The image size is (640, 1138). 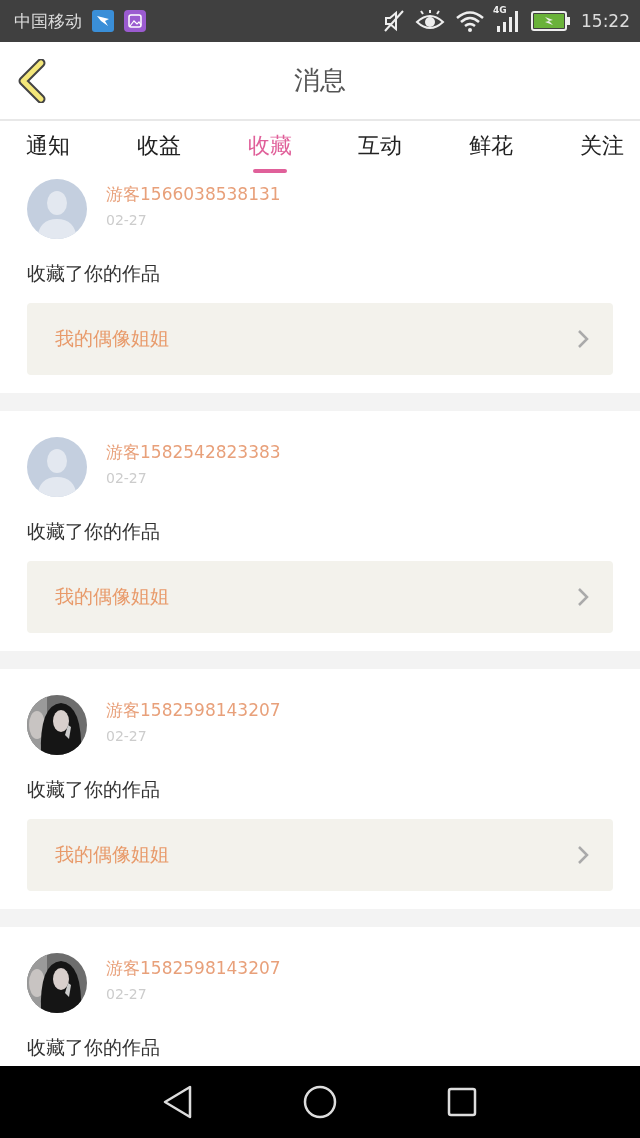 What do you see at coordinates (48, 21) in the screenshot?
I see `carrier-name: 中国移动` at bounding box center [48, 21].